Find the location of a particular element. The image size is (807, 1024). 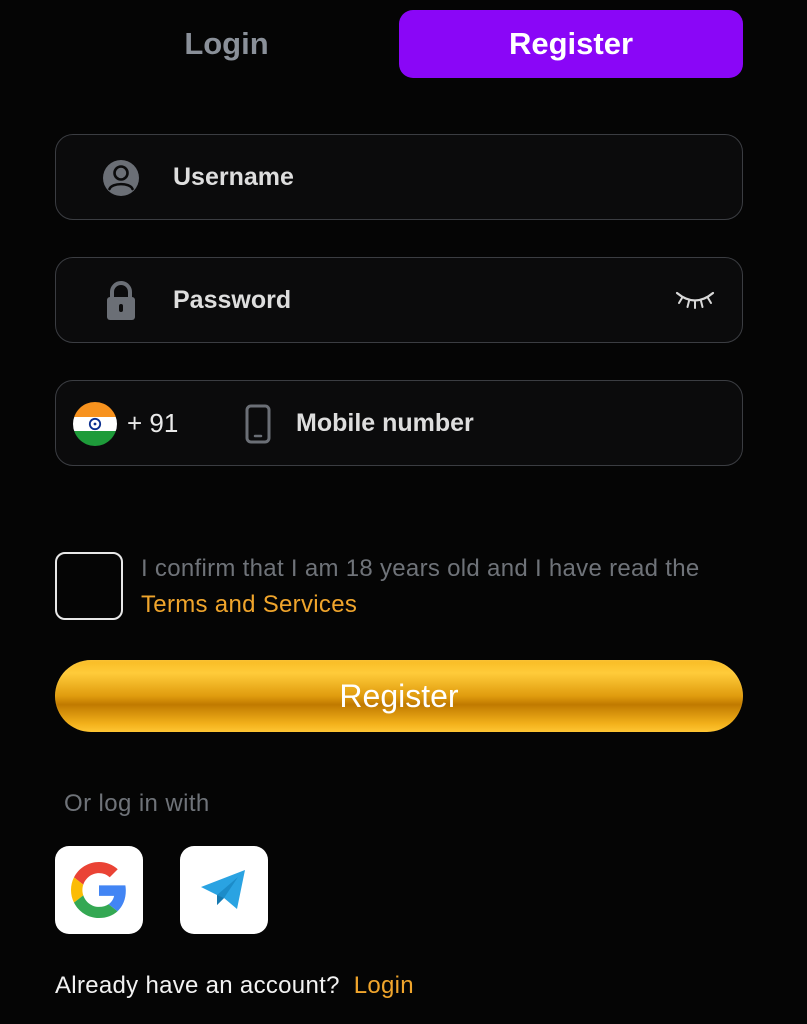

login-link: Login is located at coordinates (384, 985).